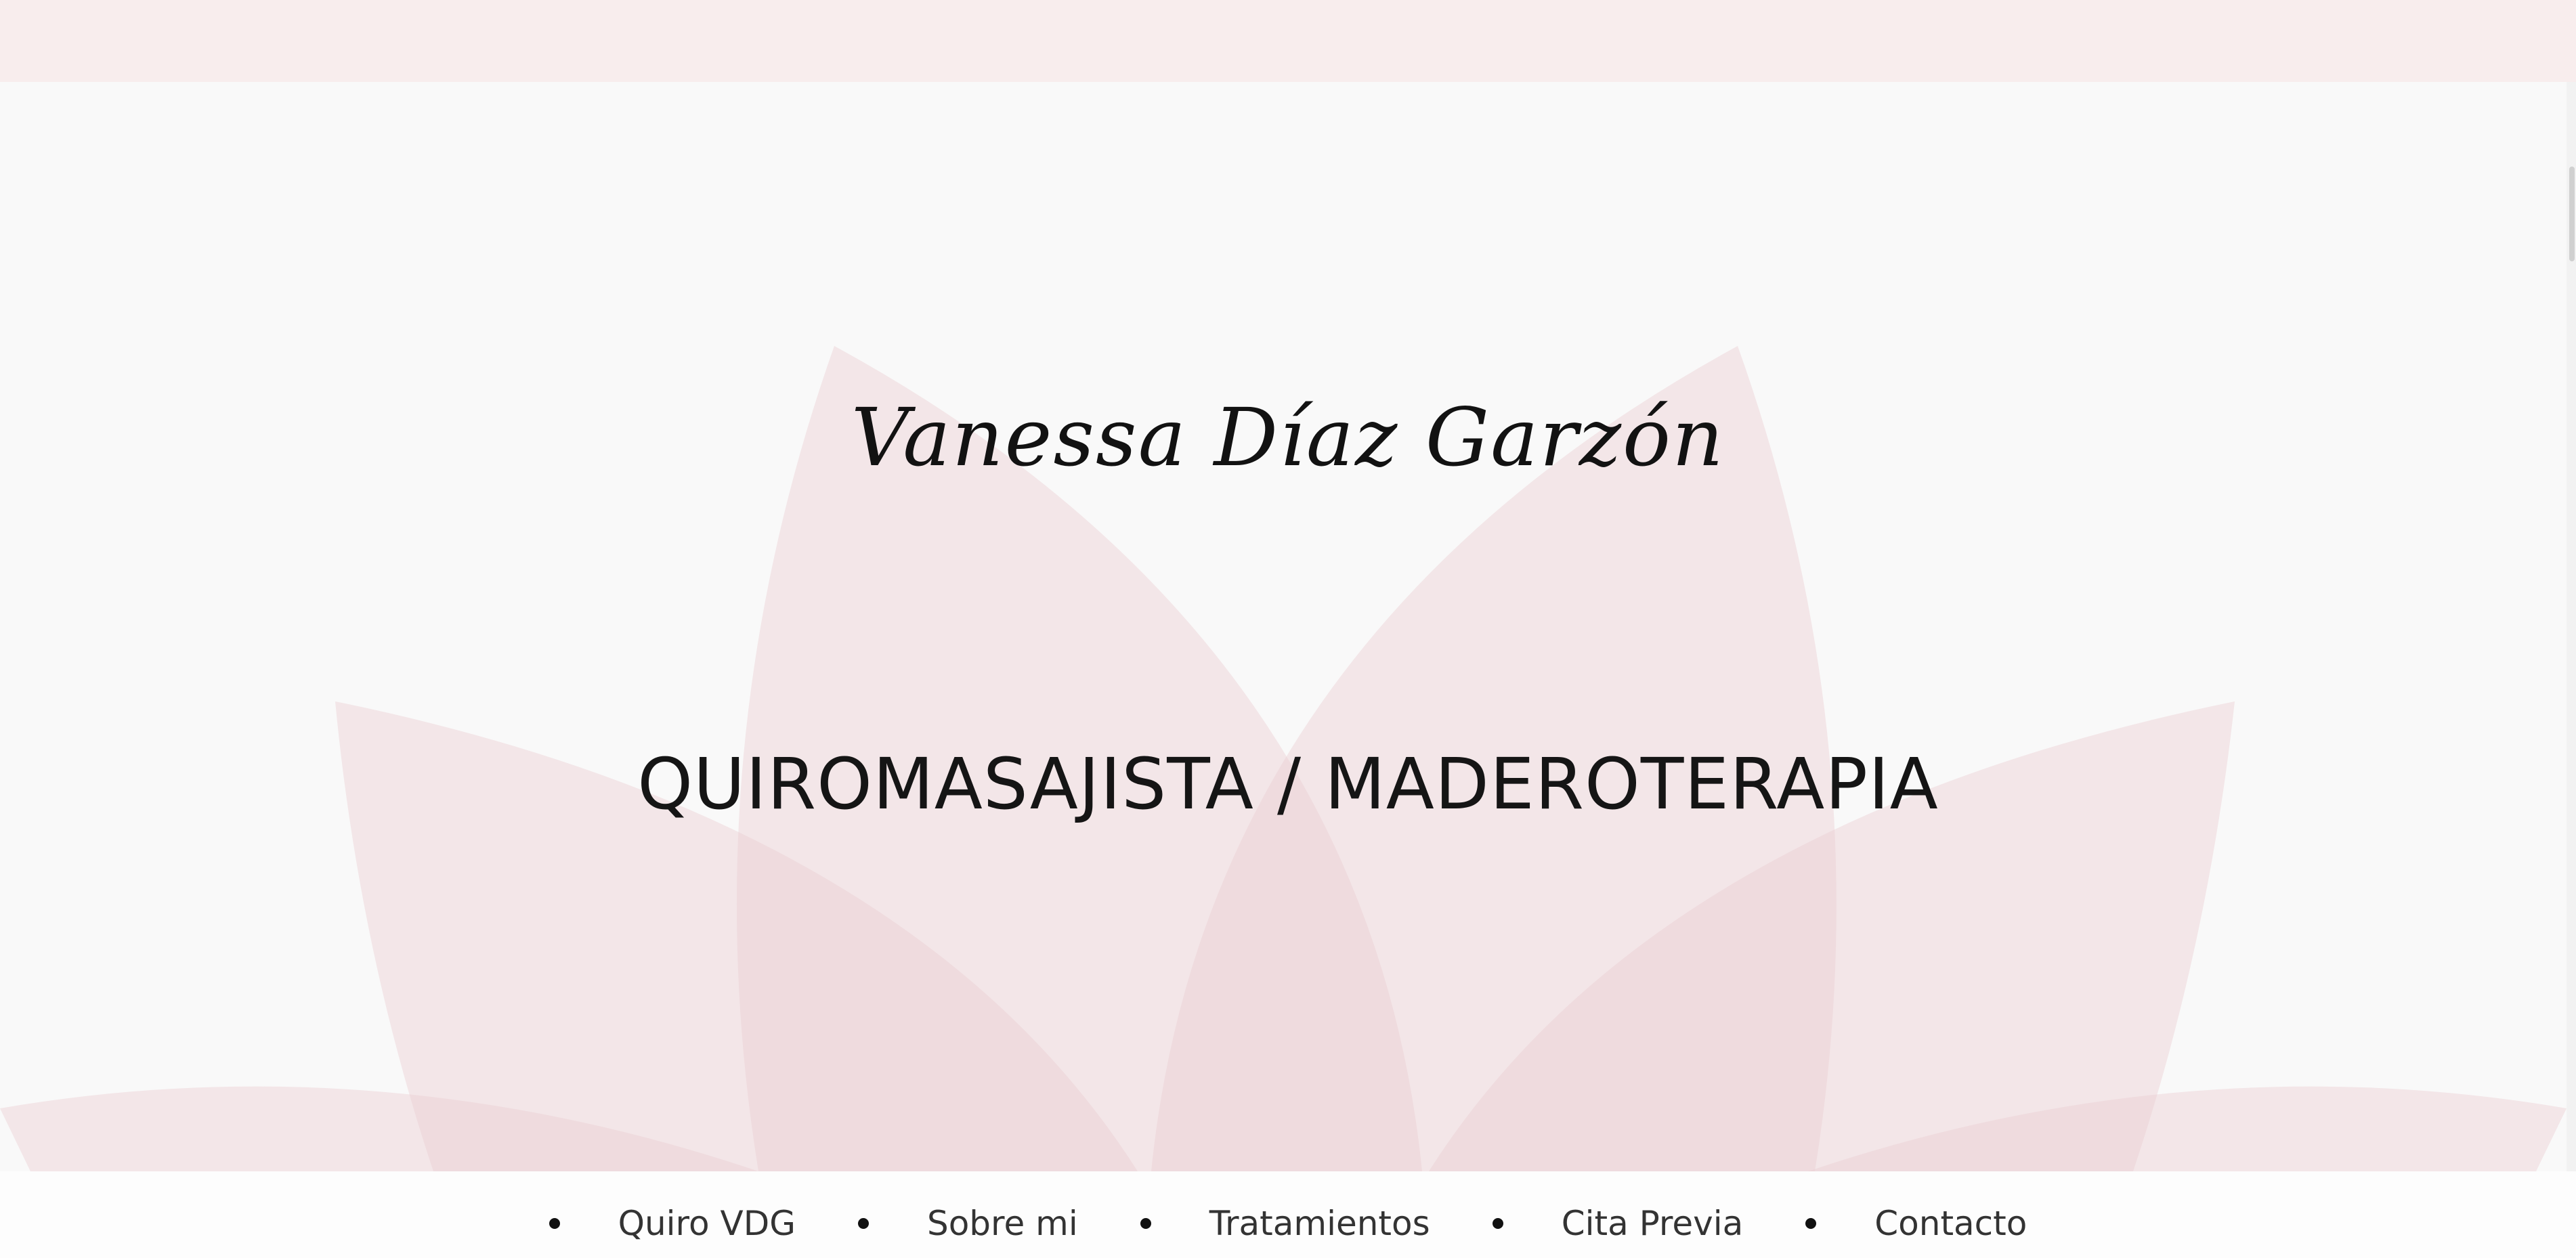 Image resolution: width=2576 pixels, height=1258 pixels. Describe the element at coordinates (1288, 437) in the screenshot. I see `site-title: Vanessa Díaz Garzón` at that location.